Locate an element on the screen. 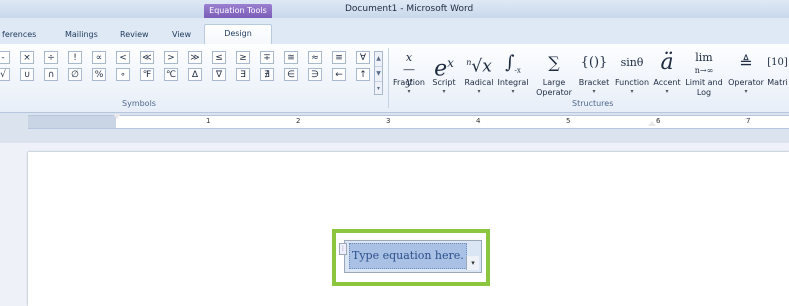 The image size is (789, 306). radical-icon: n√x is located at coordinates (479, 66).